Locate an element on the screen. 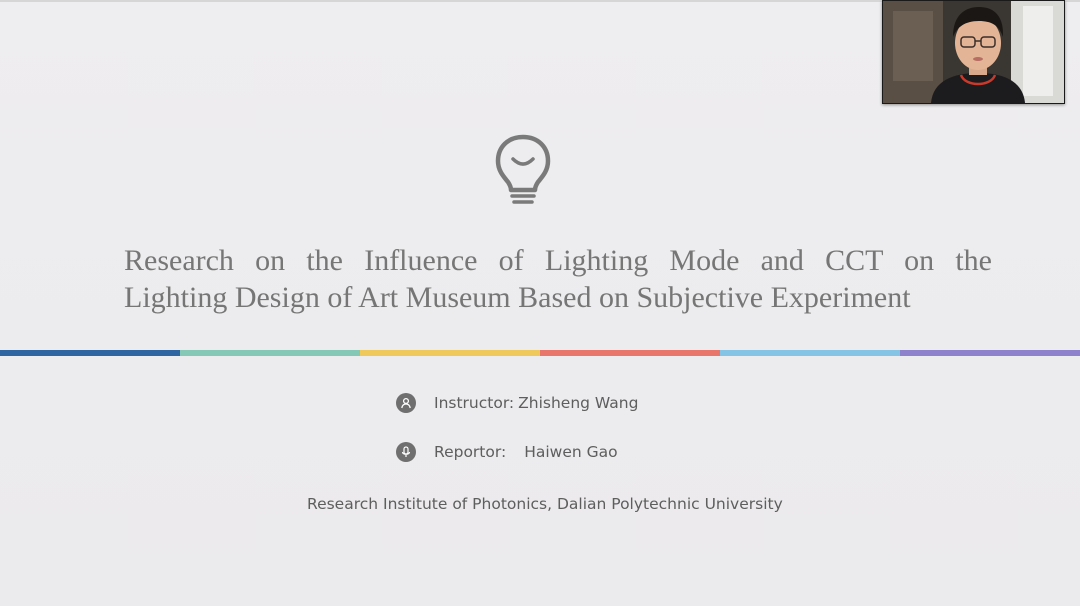 Image resolution: width=1080 pixels, height=606 pixels. lightbulb-icon is located at coordinates (523, 169).